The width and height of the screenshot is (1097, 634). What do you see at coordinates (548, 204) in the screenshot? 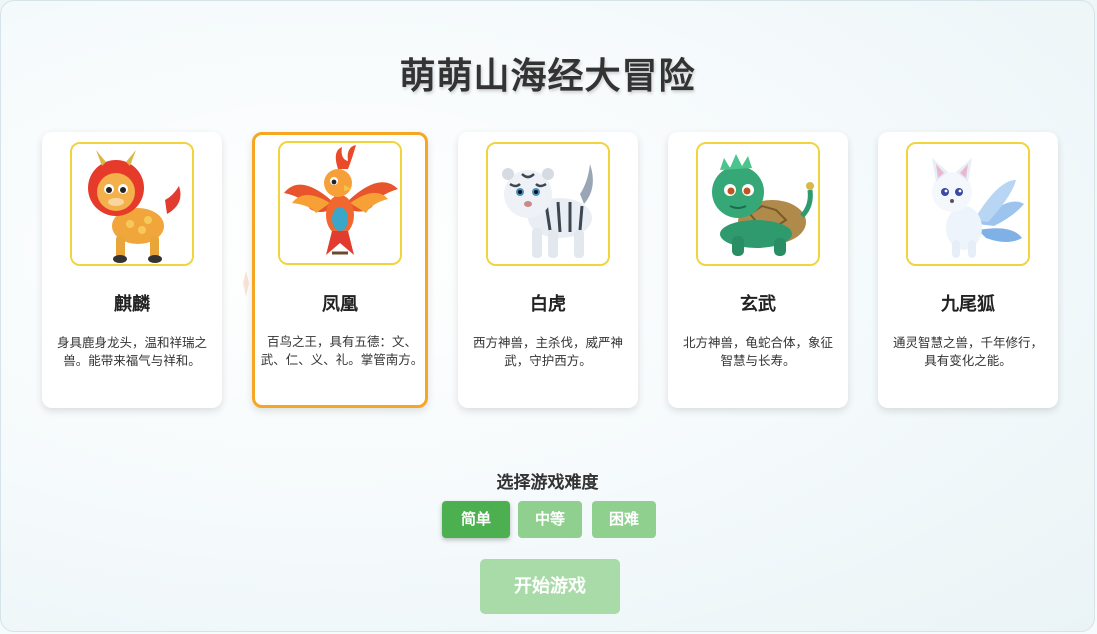
I see `white-tiger-portrait-icon` at bounding box center [548, 204].